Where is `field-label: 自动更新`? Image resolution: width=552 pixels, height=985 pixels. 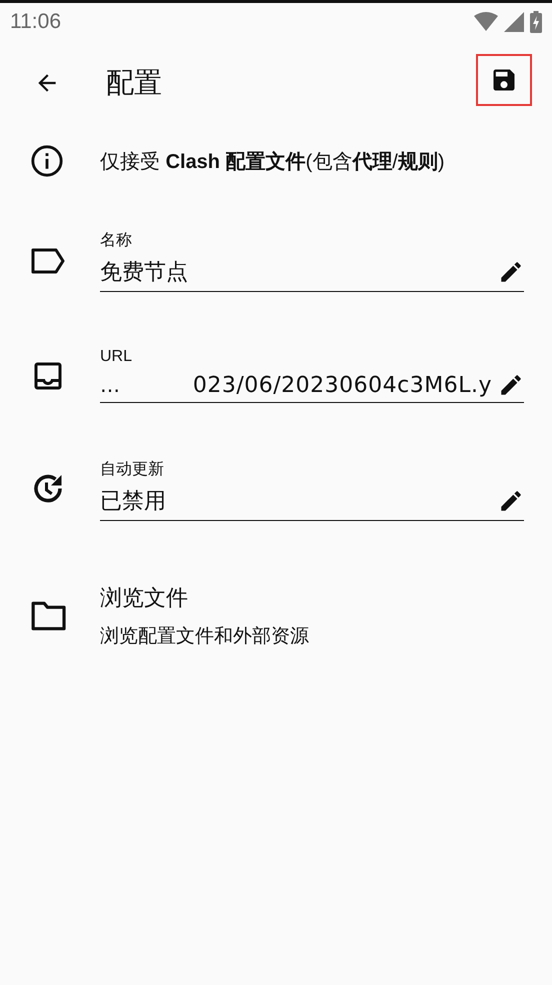
field-label: 自动更新 is located at coordinates (132, 470).